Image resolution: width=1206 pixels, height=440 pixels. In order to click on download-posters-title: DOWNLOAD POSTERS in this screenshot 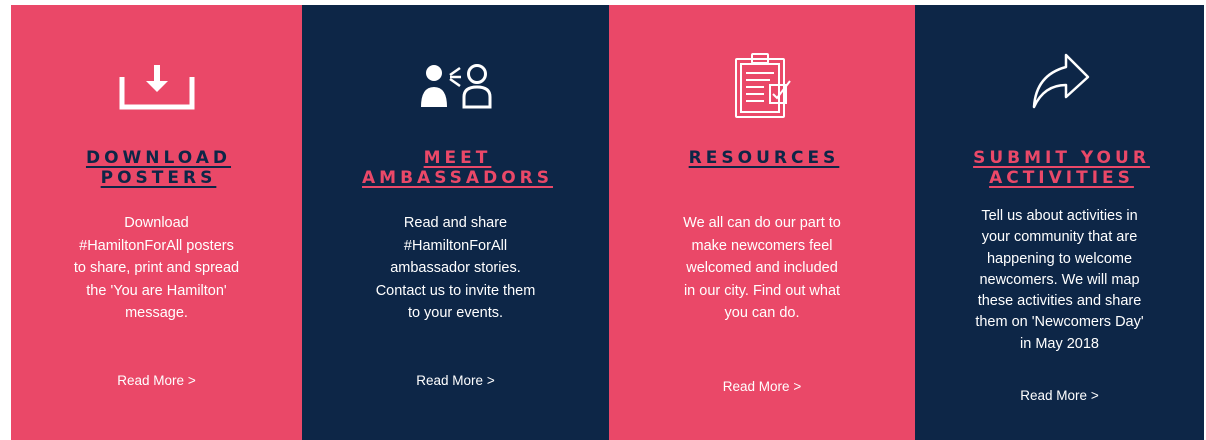, I will do `click(156, 168)`.